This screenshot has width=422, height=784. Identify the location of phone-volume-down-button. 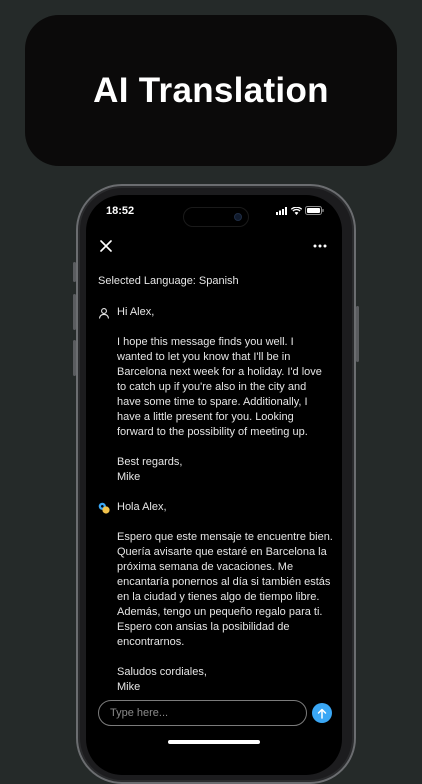
(74, 358).